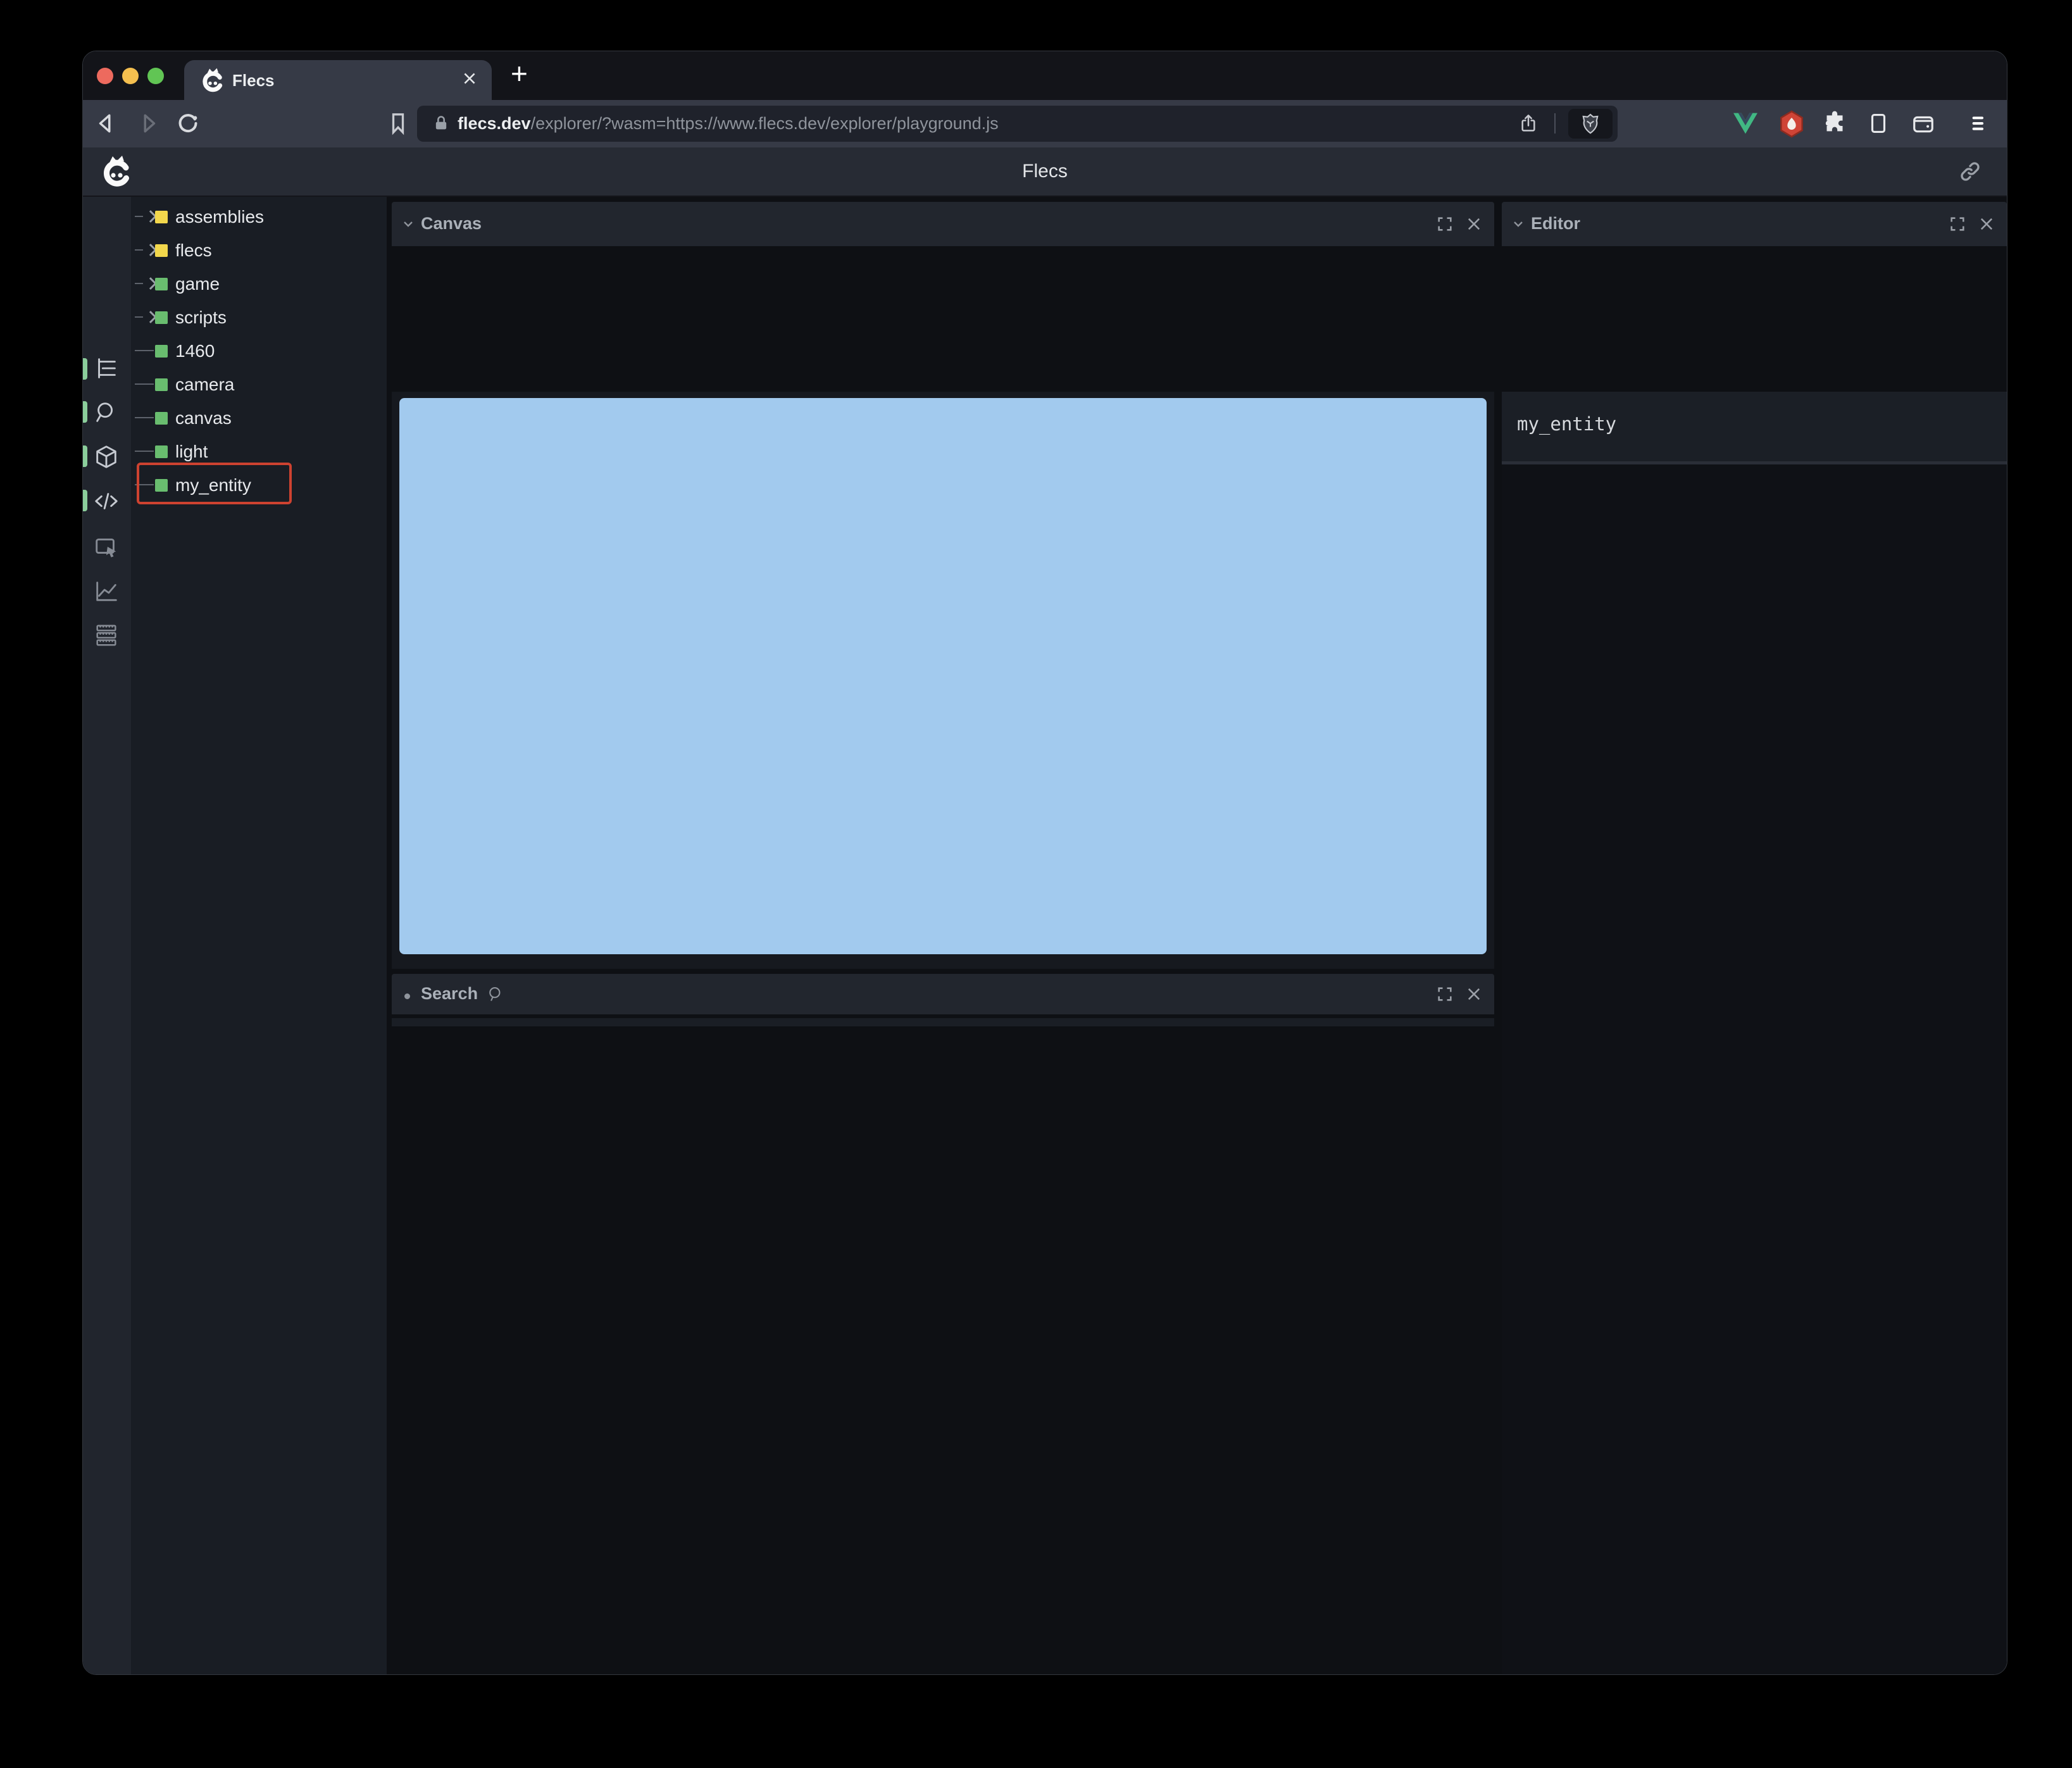  I want to click on tree-item-label: assemblies, so click(220, 217).